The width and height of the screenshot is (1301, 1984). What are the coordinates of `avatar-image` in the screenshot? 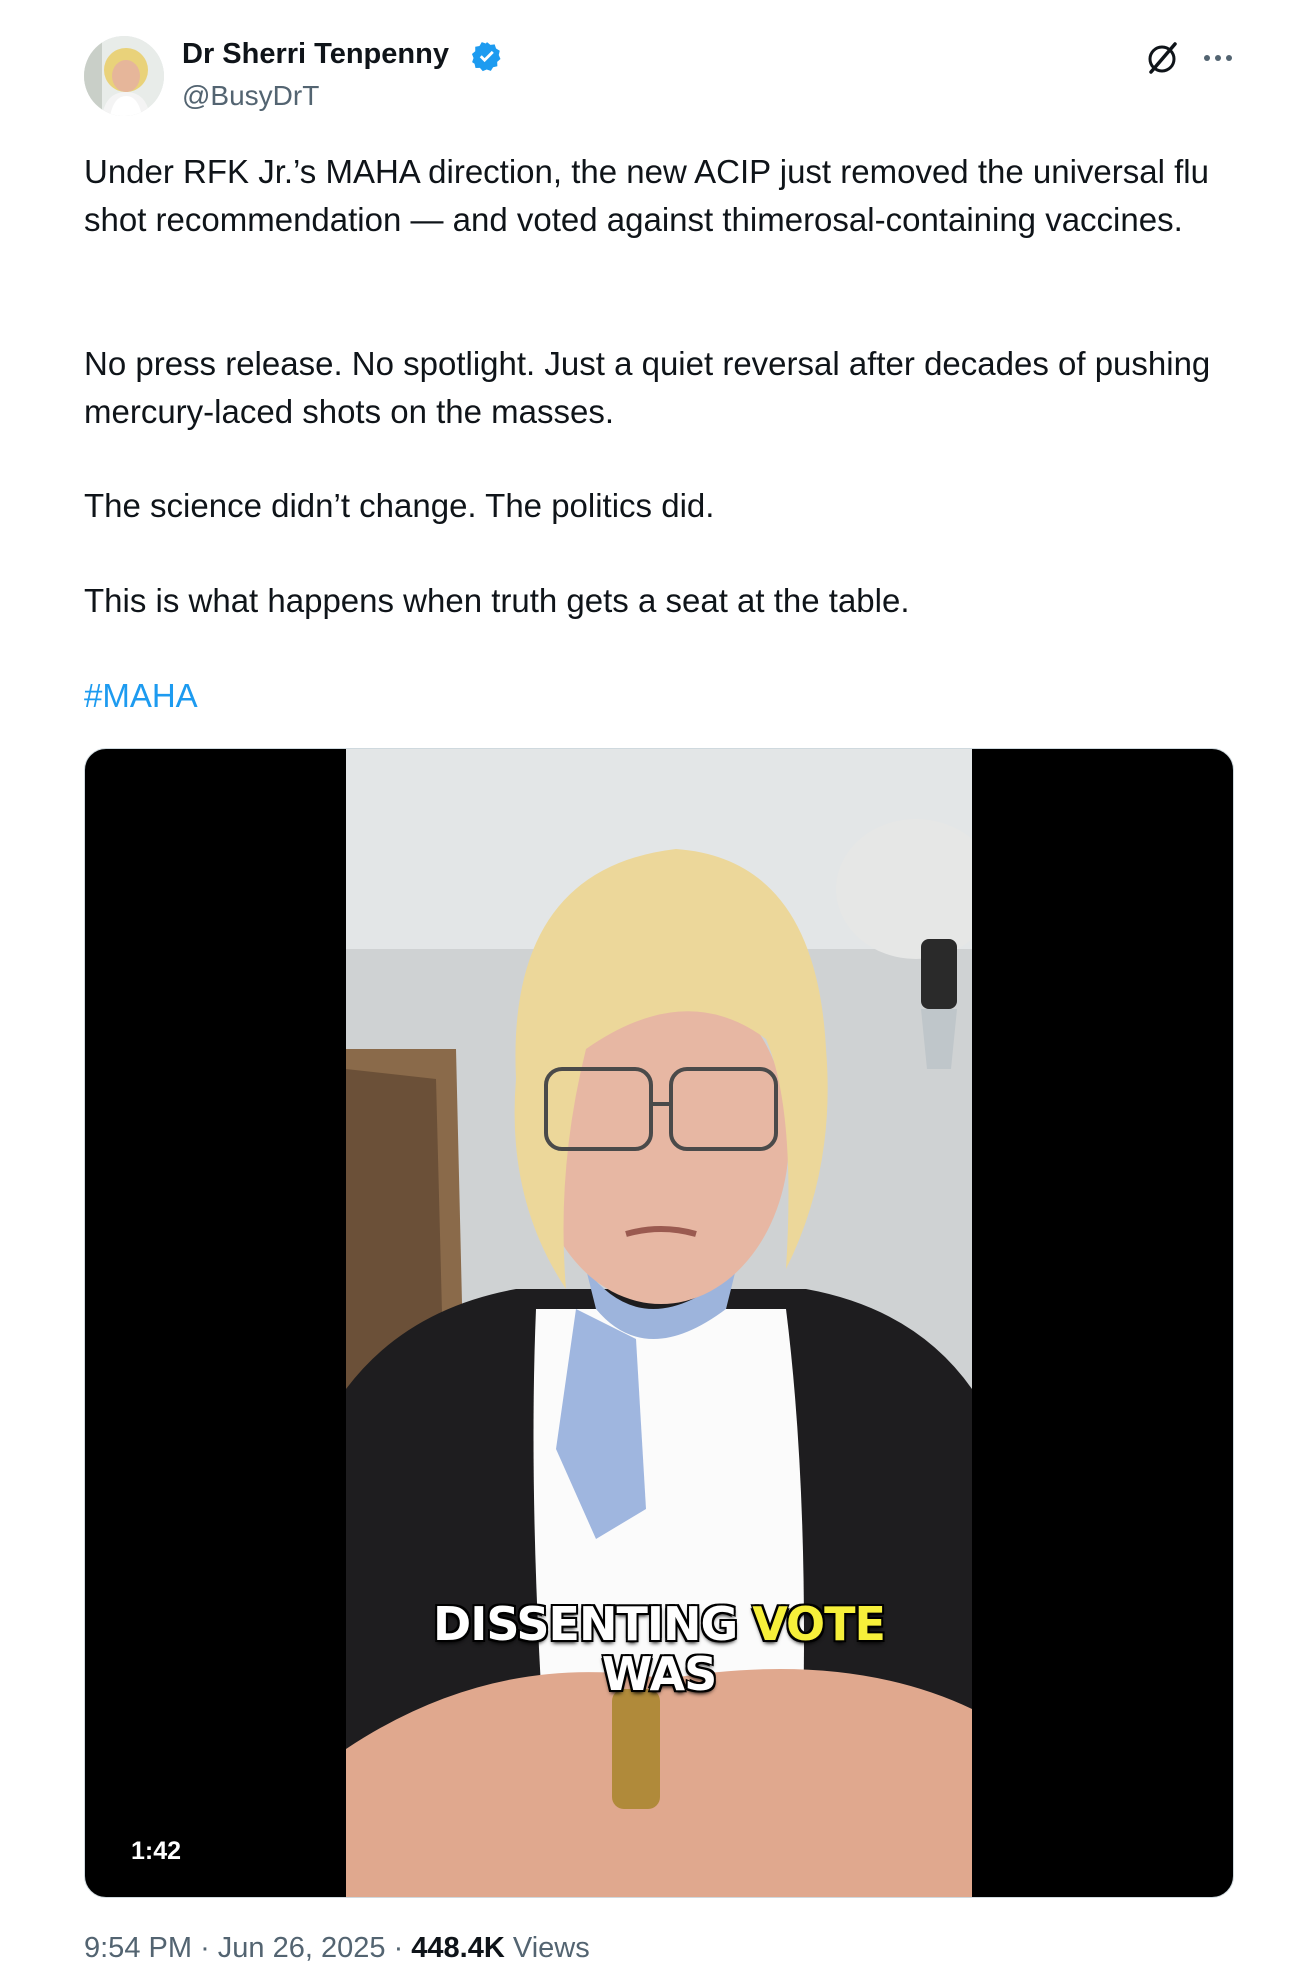 It's located at (124, 76).